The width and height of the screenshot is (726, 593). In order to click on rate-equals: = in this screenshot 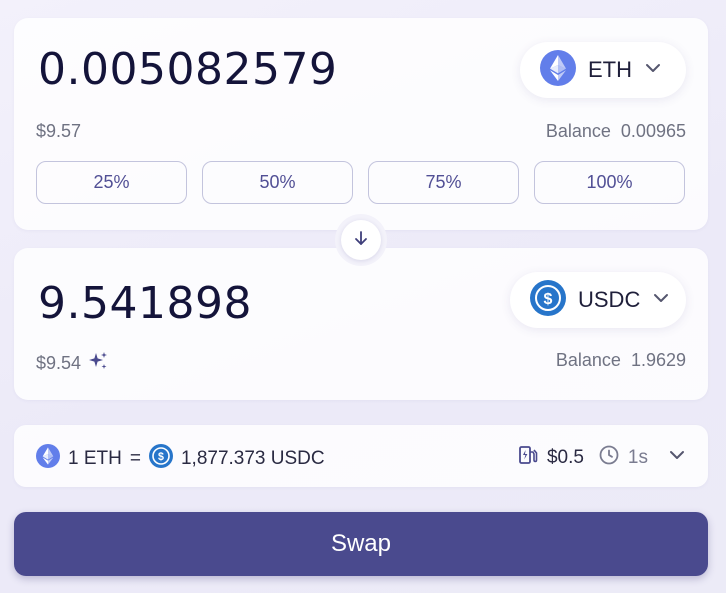, I will do `click(135, 458)`.